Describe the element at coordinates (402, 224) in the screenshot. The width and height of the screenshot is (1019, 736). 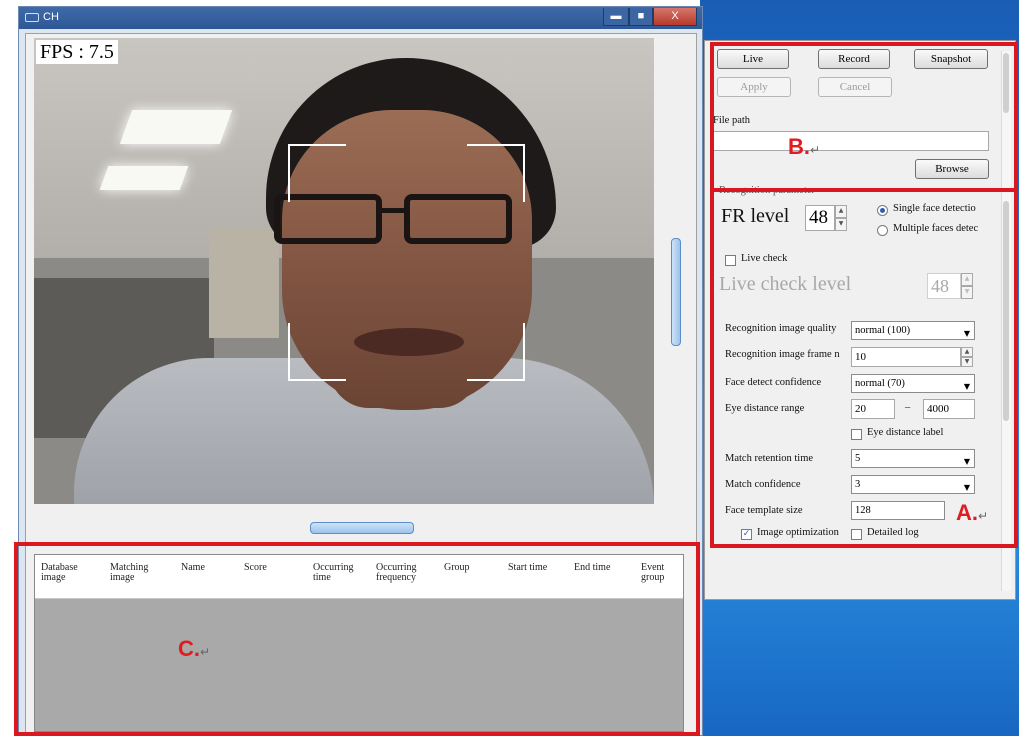
I see `subject-glasses` at that location.